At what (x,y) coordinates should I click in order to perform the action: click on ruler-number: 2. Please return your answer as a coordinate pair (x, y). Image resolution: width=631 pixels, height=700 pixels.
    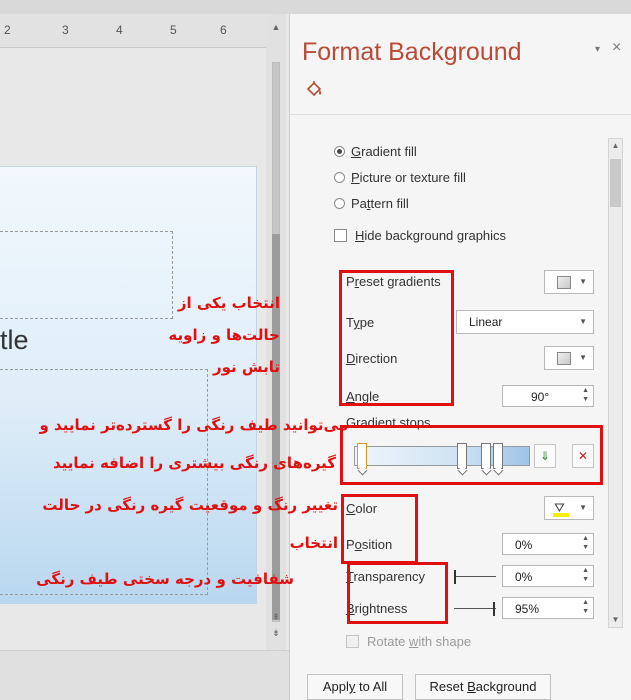
    Looking at the image, I should click on (7, 30).